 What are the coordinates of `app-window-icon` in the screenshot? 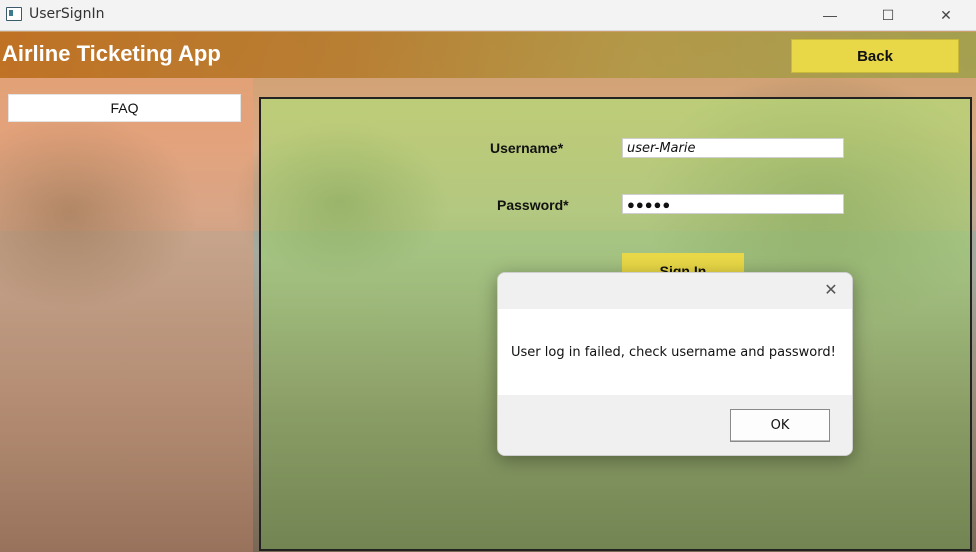 It's located at (14, 14).